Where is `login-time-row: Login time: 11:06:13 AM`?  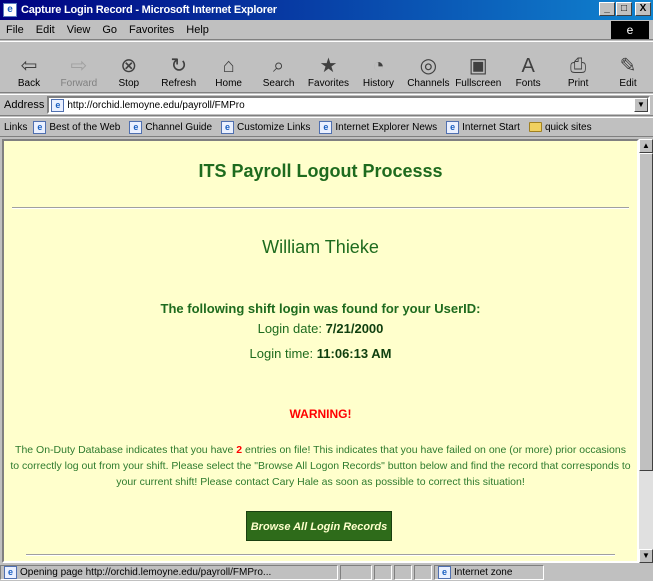
login-time-row: Login time: 11:06:13 AM is located at coordinates (320, 353).